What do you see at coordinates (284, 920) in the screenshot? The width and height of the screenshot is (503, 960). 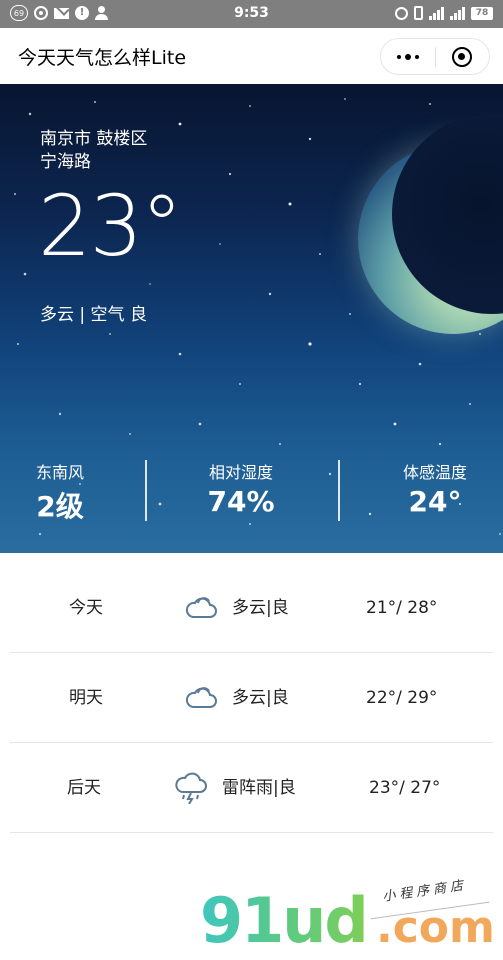 I see `watermark-main: 91ud` at bounding box center [284, 920].